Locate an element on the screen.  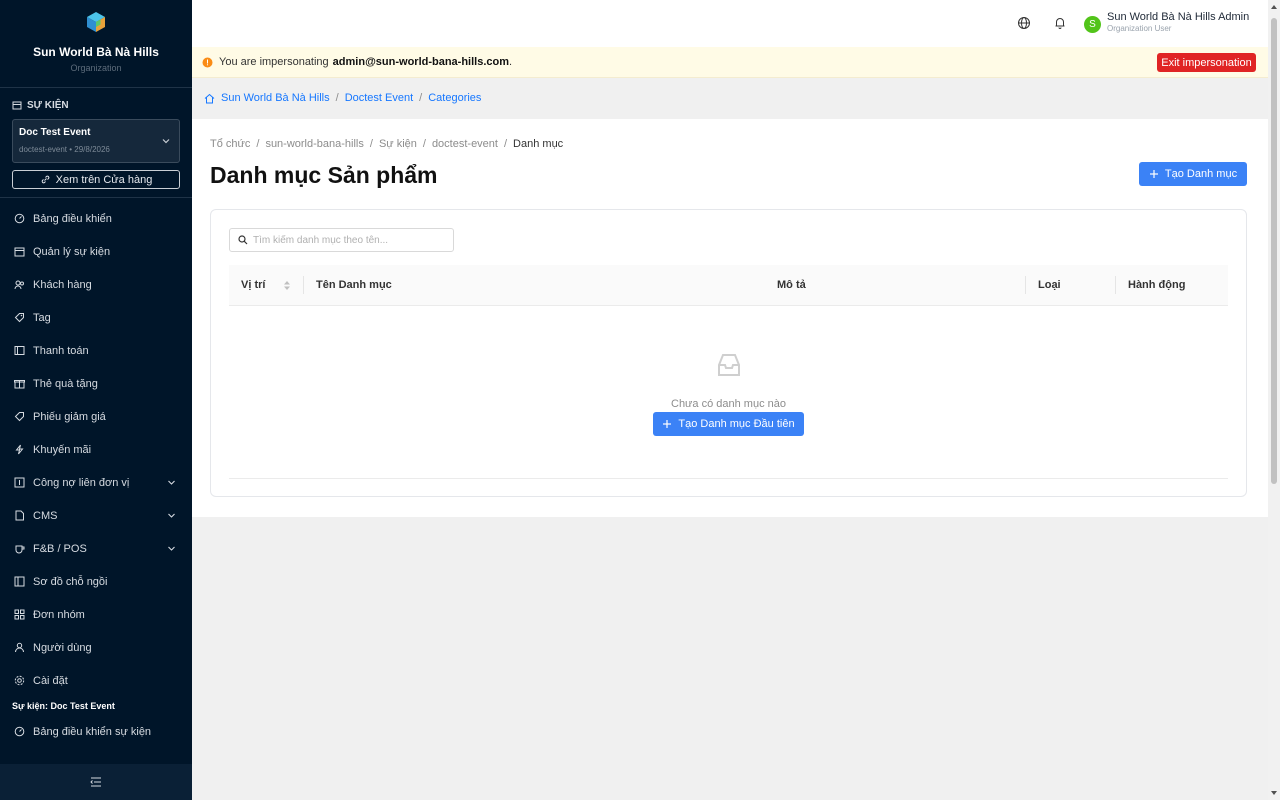
org-logo-icon is located at coordinates (96, 22).